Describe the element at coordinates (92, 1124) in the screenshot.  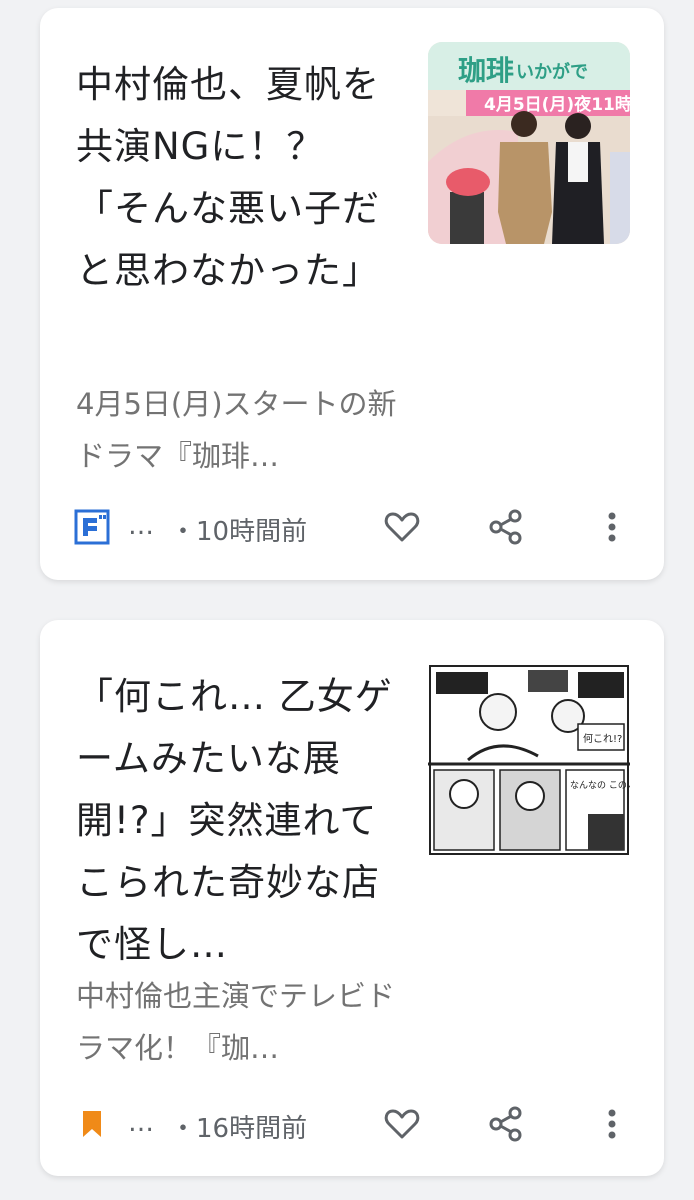
I see `bookmark-icon` at that location.